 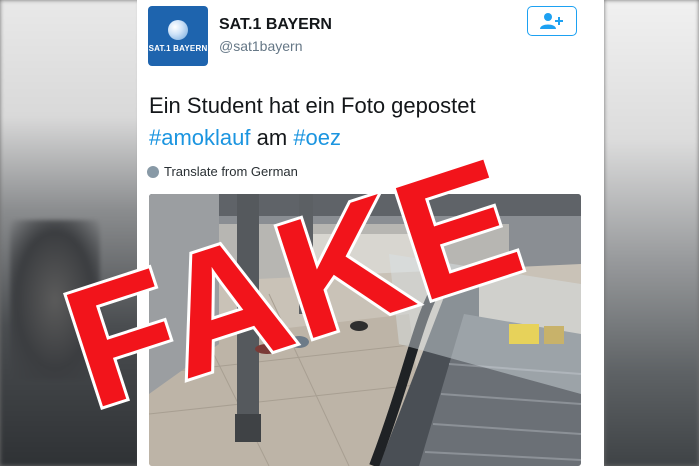 I want to click on tweet-text-line1: Ein Student hat ein Foto gepostet, so click(x=312, y=105).